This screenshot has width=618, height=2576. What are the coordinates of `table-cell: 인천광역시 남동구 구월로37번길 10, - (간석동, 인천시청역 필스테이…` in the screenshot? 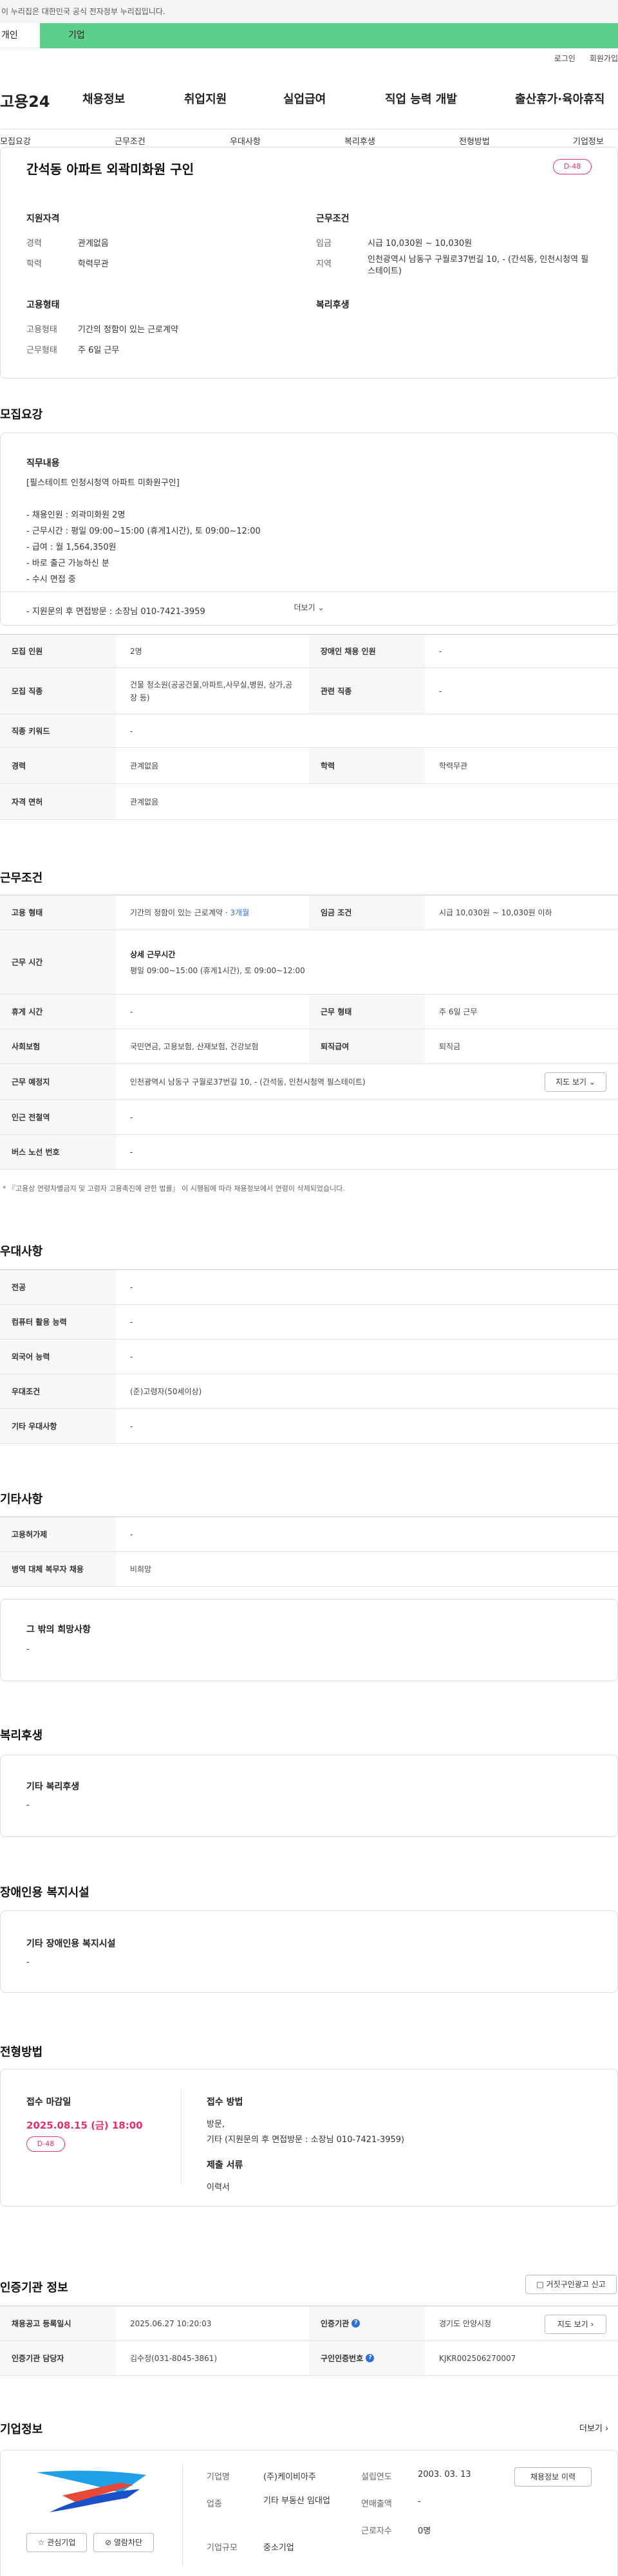 It's located at (248, 1082).